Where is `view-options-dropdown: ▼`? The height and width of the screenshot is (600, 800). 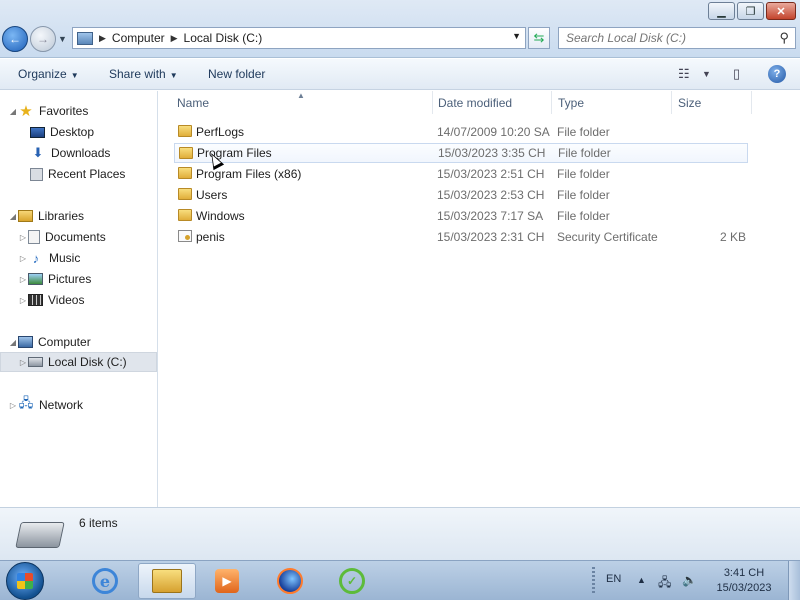
view-options-dropdown: ▼ is located at coordinates (706, 74).